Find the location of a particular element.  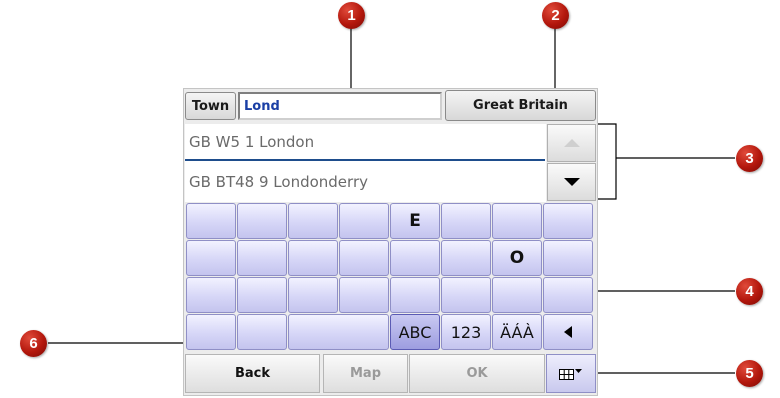

triangle-up-icon is located at coordinates (571, 143).